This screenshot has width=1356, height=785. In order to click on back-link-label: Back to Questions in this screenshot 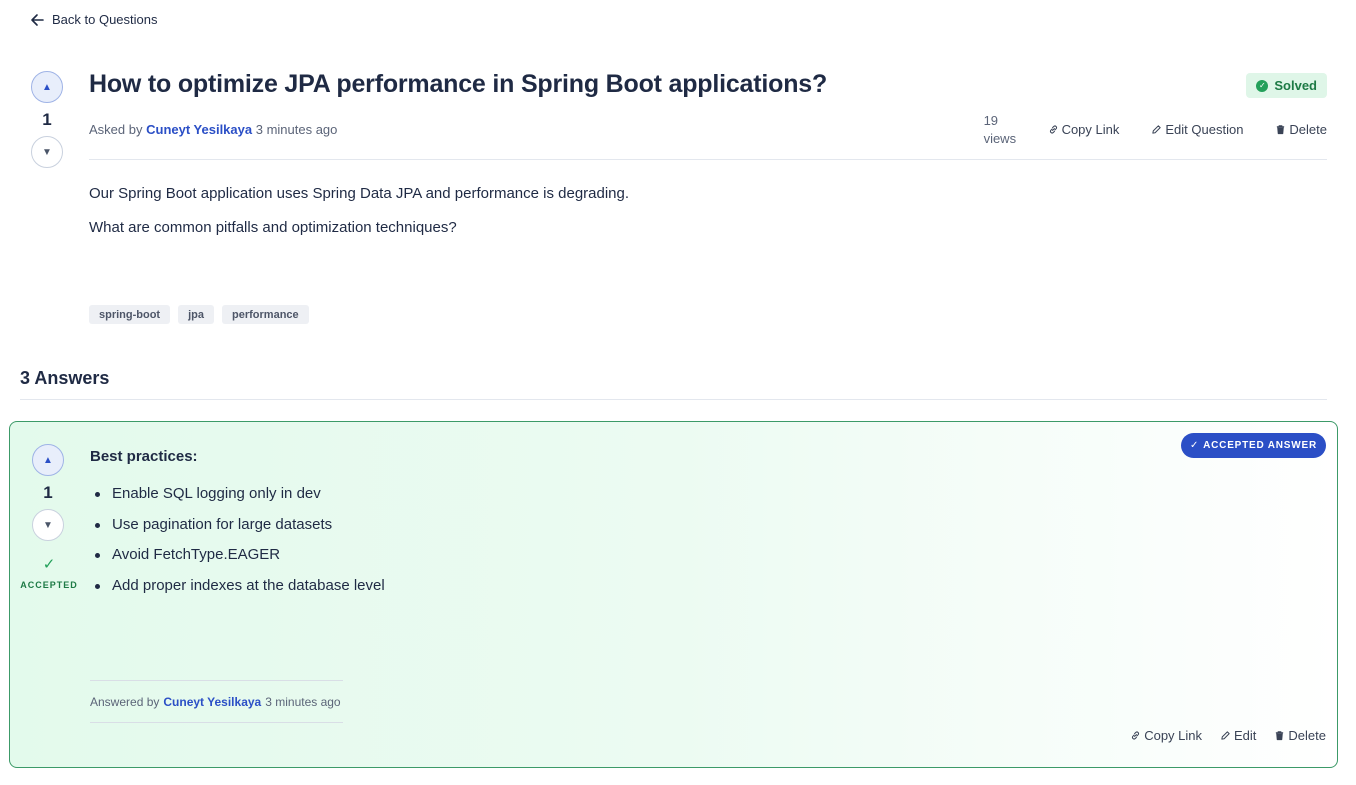, I will do `click(105, 19)`.